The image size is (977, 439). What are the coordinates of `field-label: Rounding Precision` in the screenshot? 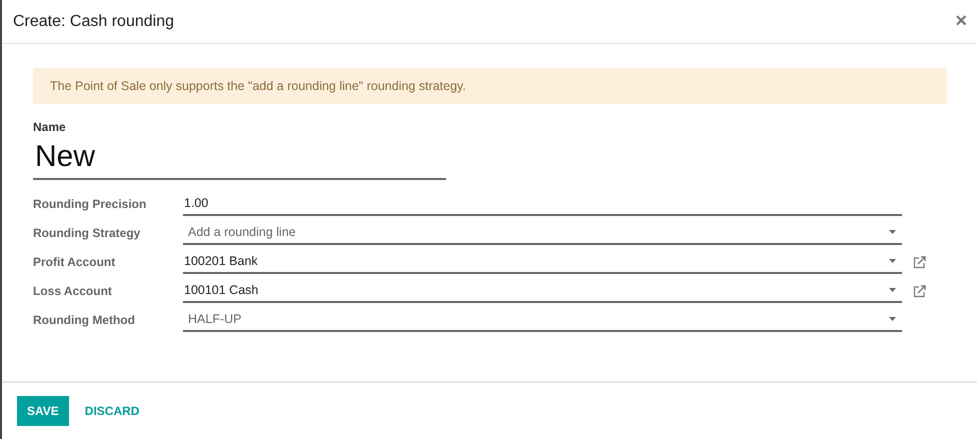 It's located at (90, 204).